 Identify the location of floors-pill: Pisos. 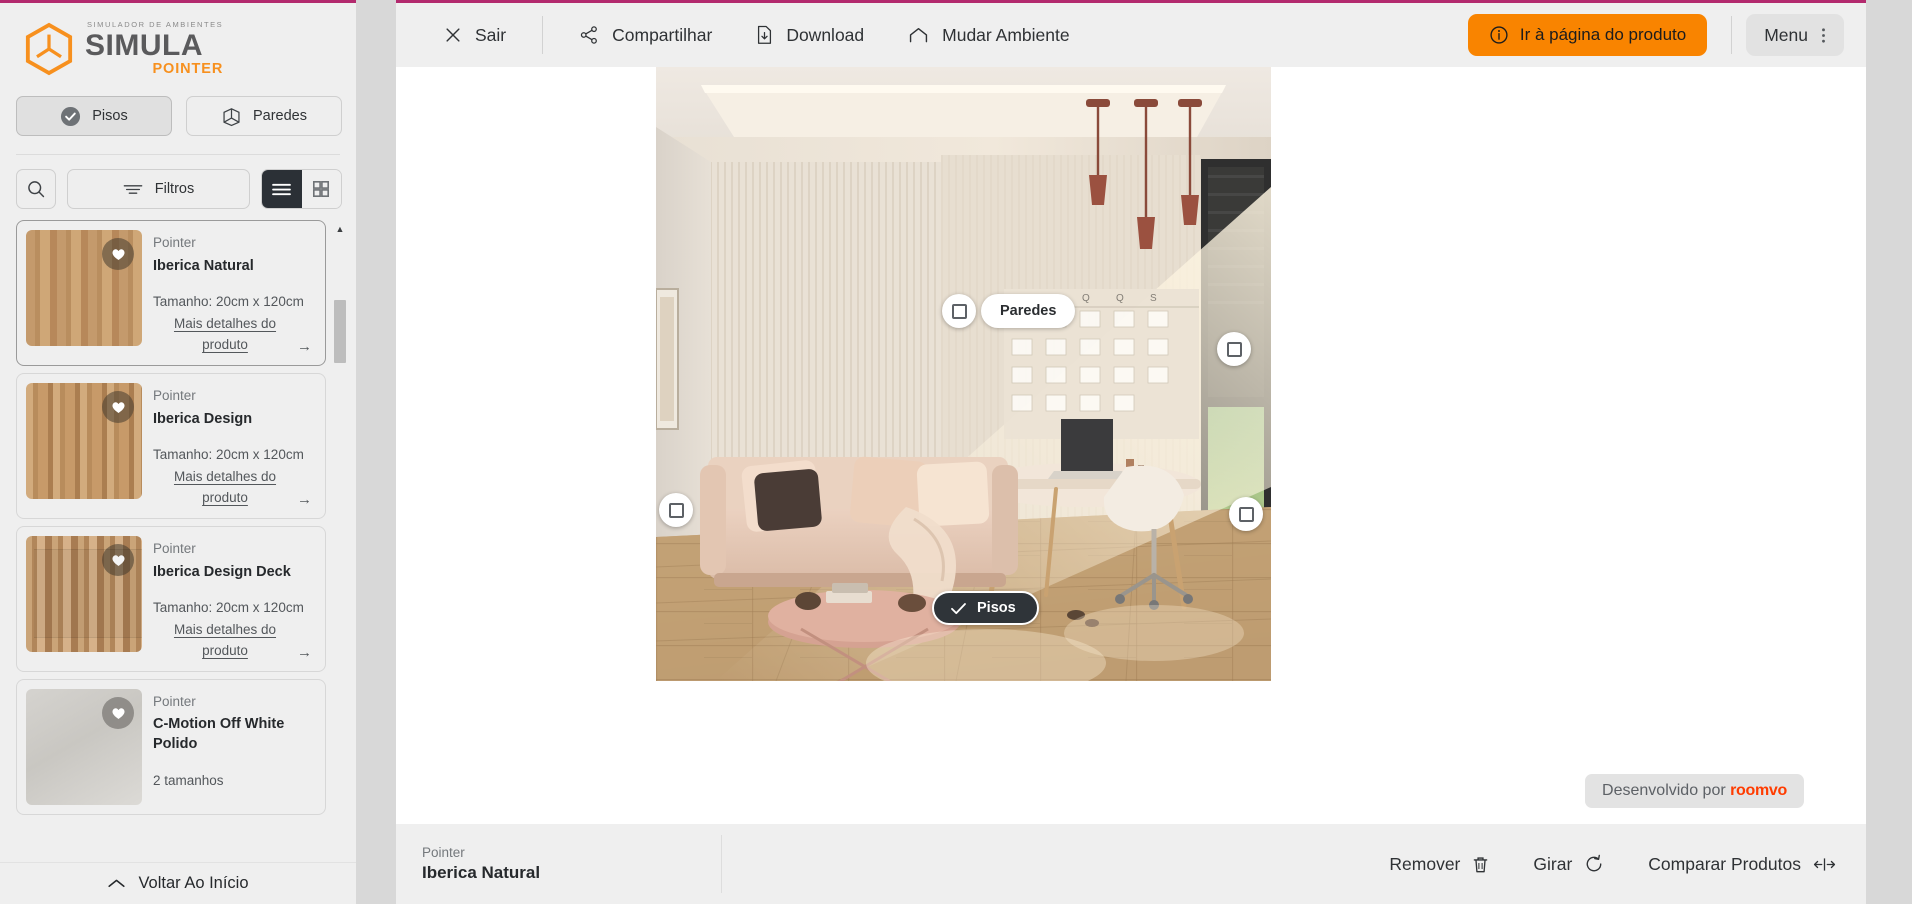
(985, 608).